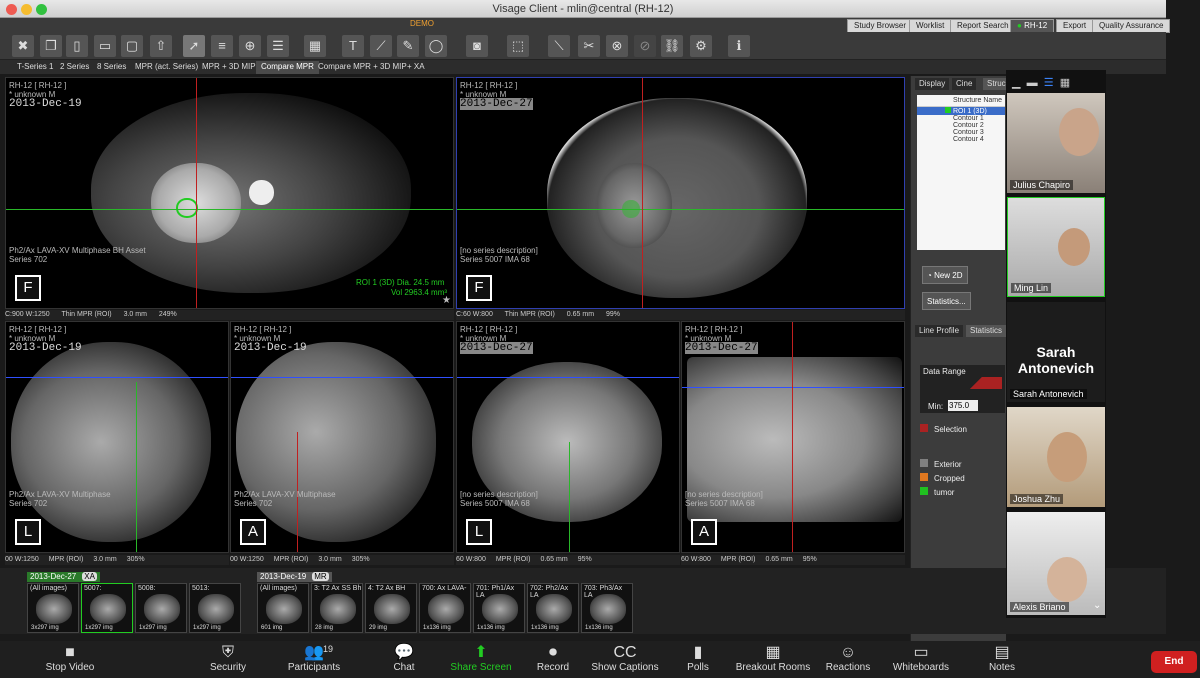  What do you see at coordinates (445, 608) in the screenshot?
I see `series-thumbnail: 700: Ax LAVA- 1x136 img` at bounding box center [445, 608].